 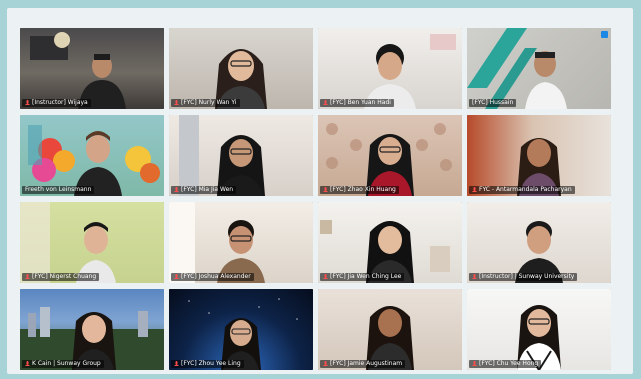 I want to click on video-tile: [FYC] Jia Wen Ching Lee, so click(x=390, y=242).